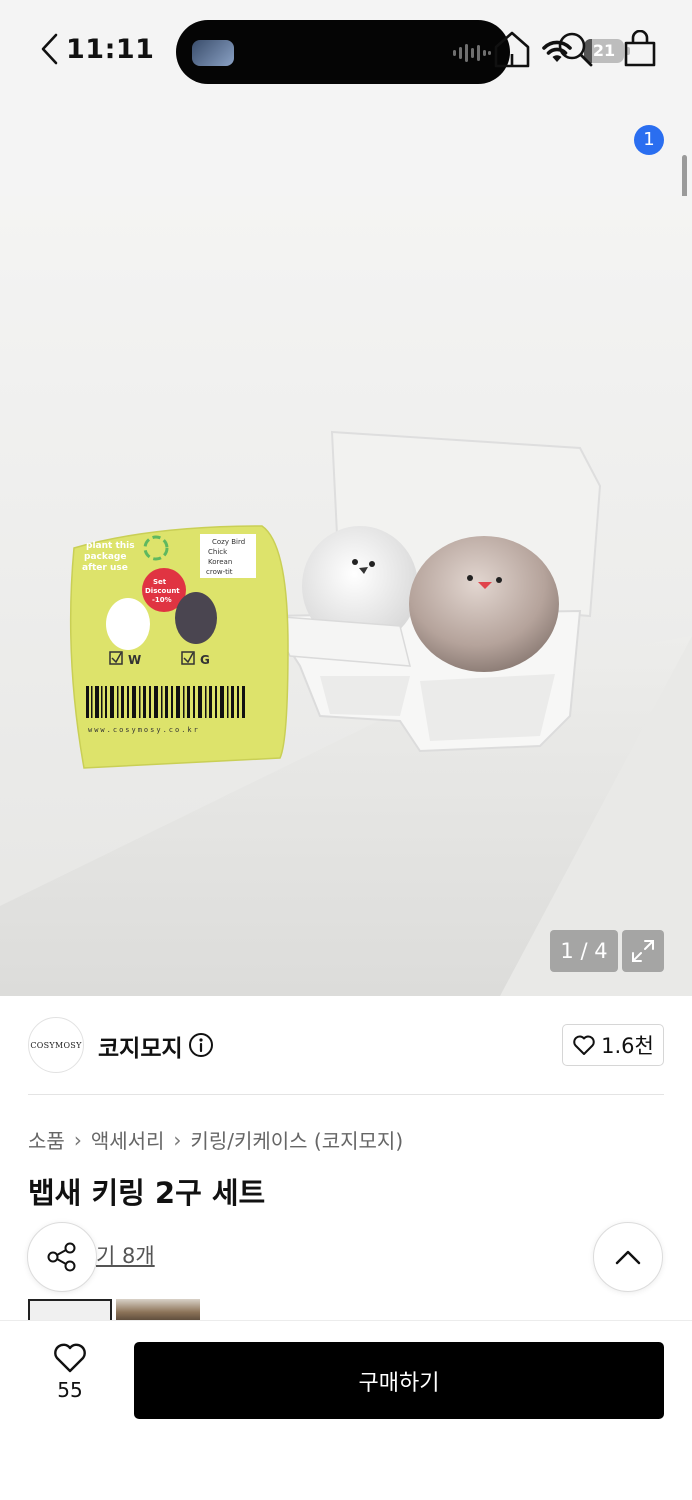 The height and width of the screenshot is (1500, 692). What do you see at coordinates (162, 600) in the screenshot?
I see `svg-text: -10%` at bounding box center [162, 600].